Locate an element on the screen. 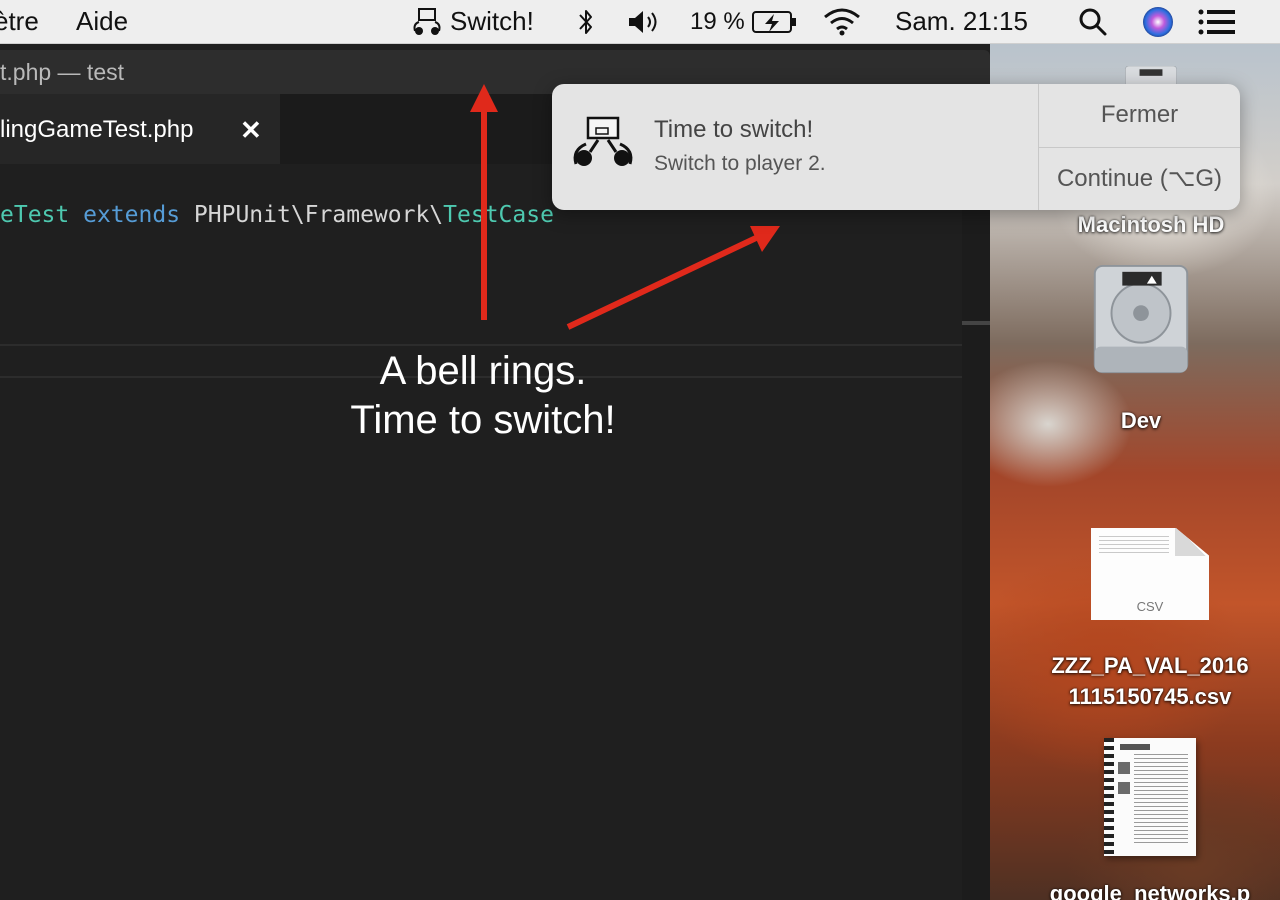  notification-close-button: Fermer is located at coordinates (1139, 115).